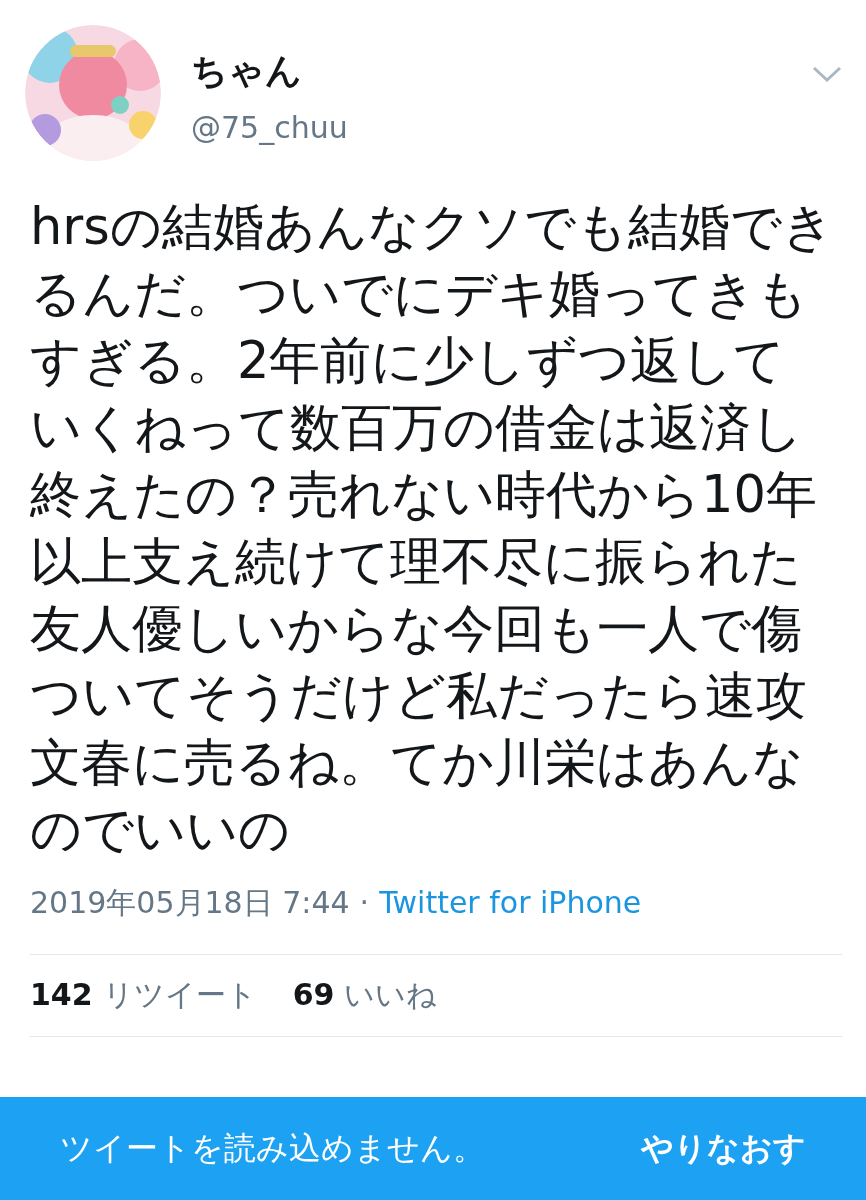  What do you see at coordinates (272, 1148) in the screenshot?
I see `error-message: ツイートを読み込めません。` at bounding box center [272, 1148].